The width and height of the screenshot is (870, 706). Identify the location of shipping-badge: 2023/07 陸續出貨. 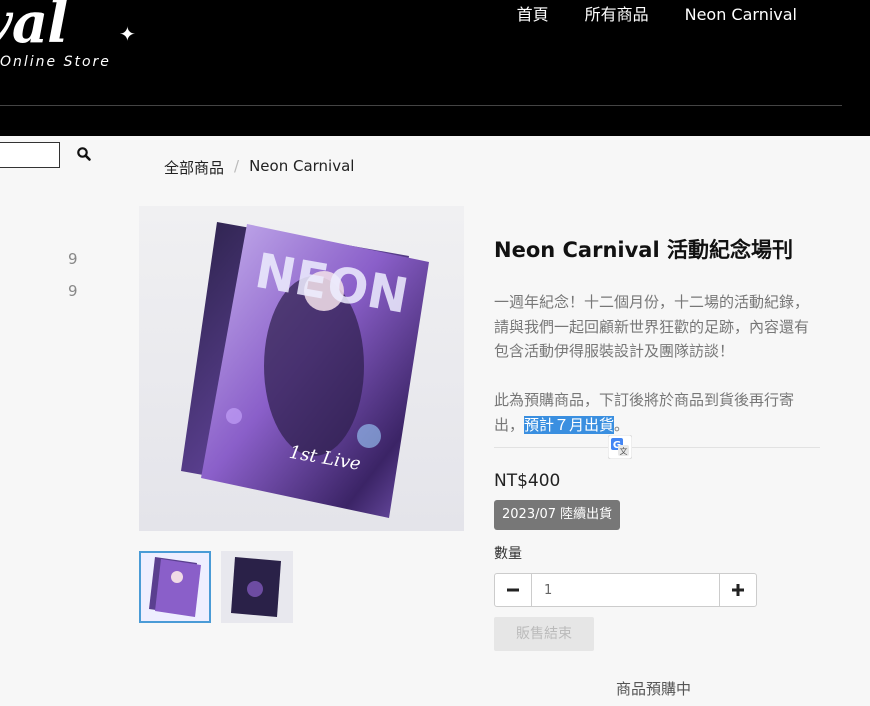
(557, 515).